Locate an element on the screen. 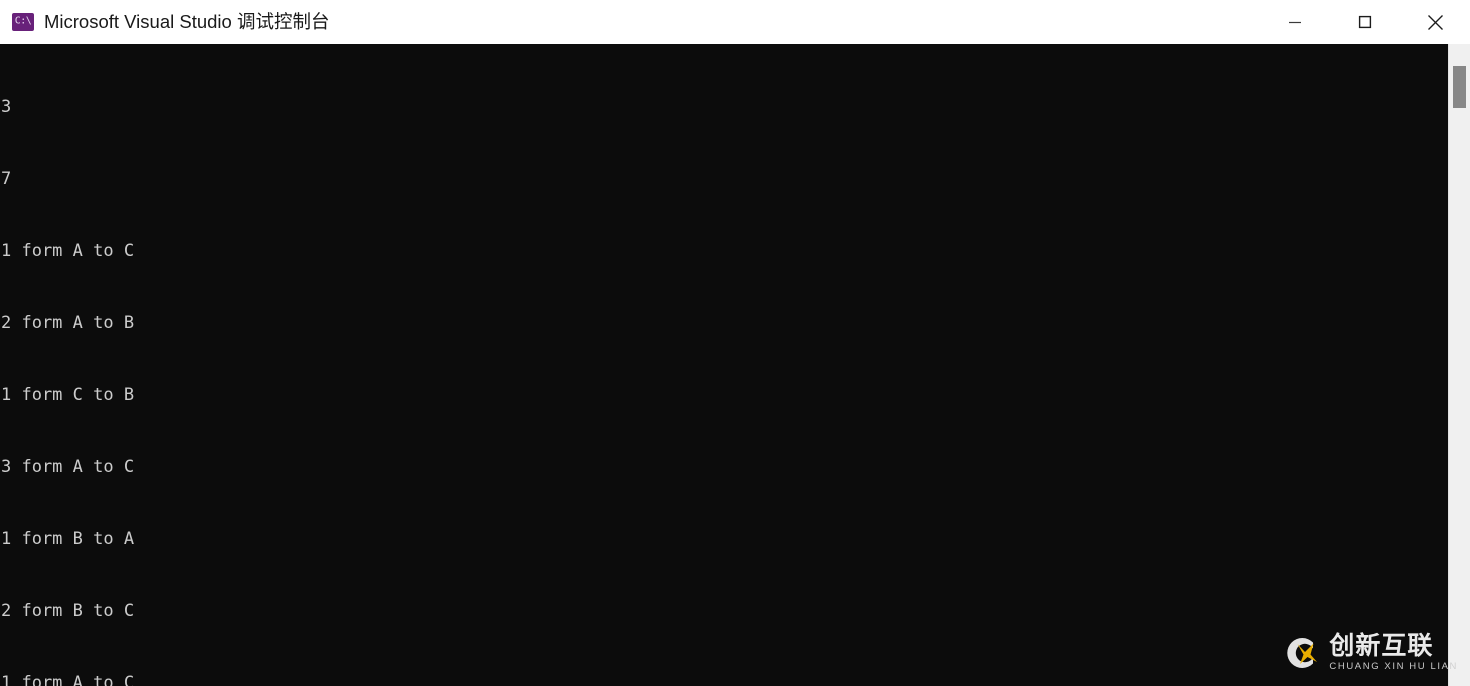 The width and height of the screenshot is (1470, 686). vertical-scrollbar is located at coordinates (1459, 365).